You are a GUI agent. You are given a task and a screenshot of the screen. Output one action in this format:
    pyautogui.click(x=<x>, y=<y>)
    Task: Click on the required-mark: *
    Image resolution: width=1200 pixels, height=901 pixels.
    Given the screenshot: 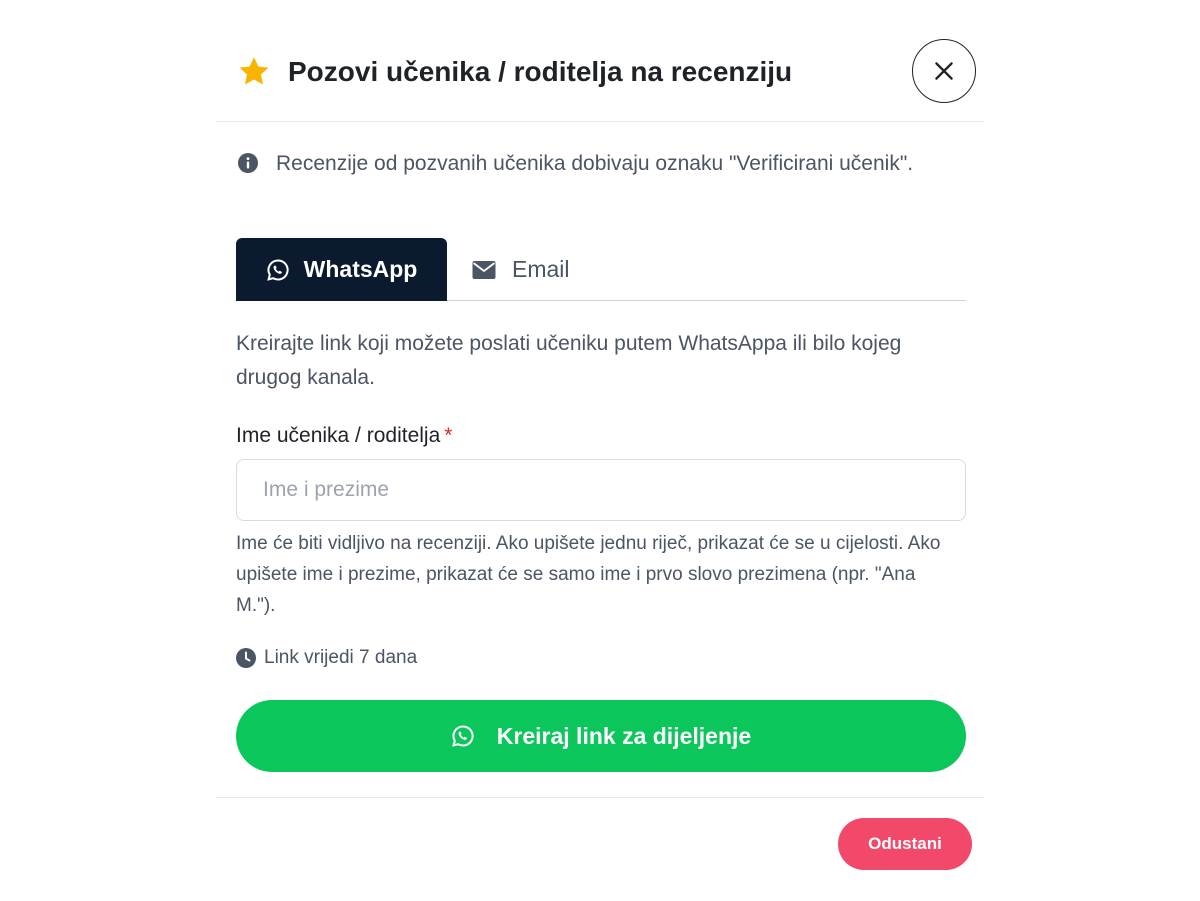 What is the action you would take?
    pyautogui.click(x=448, y=435)
    